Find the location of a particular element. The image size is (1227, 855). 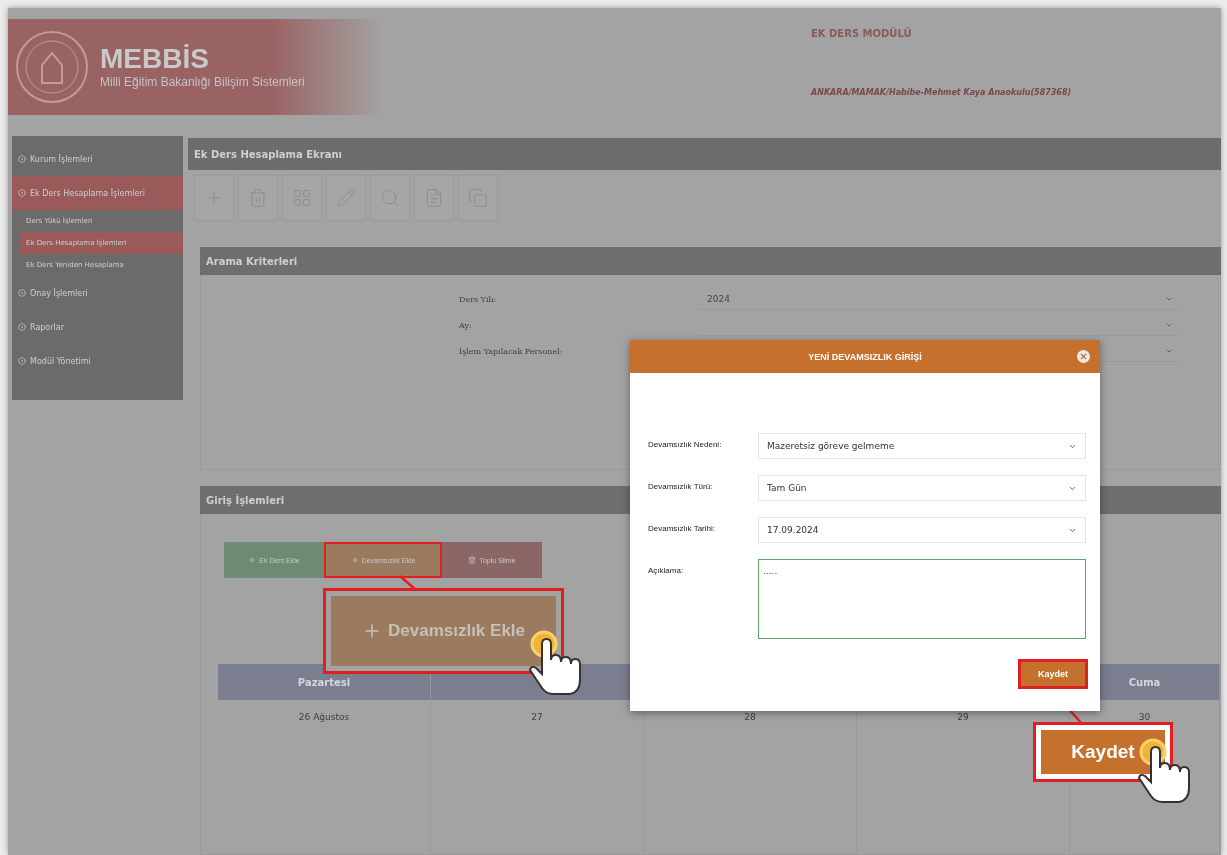

close-button is located at coordinates (1083, 356).